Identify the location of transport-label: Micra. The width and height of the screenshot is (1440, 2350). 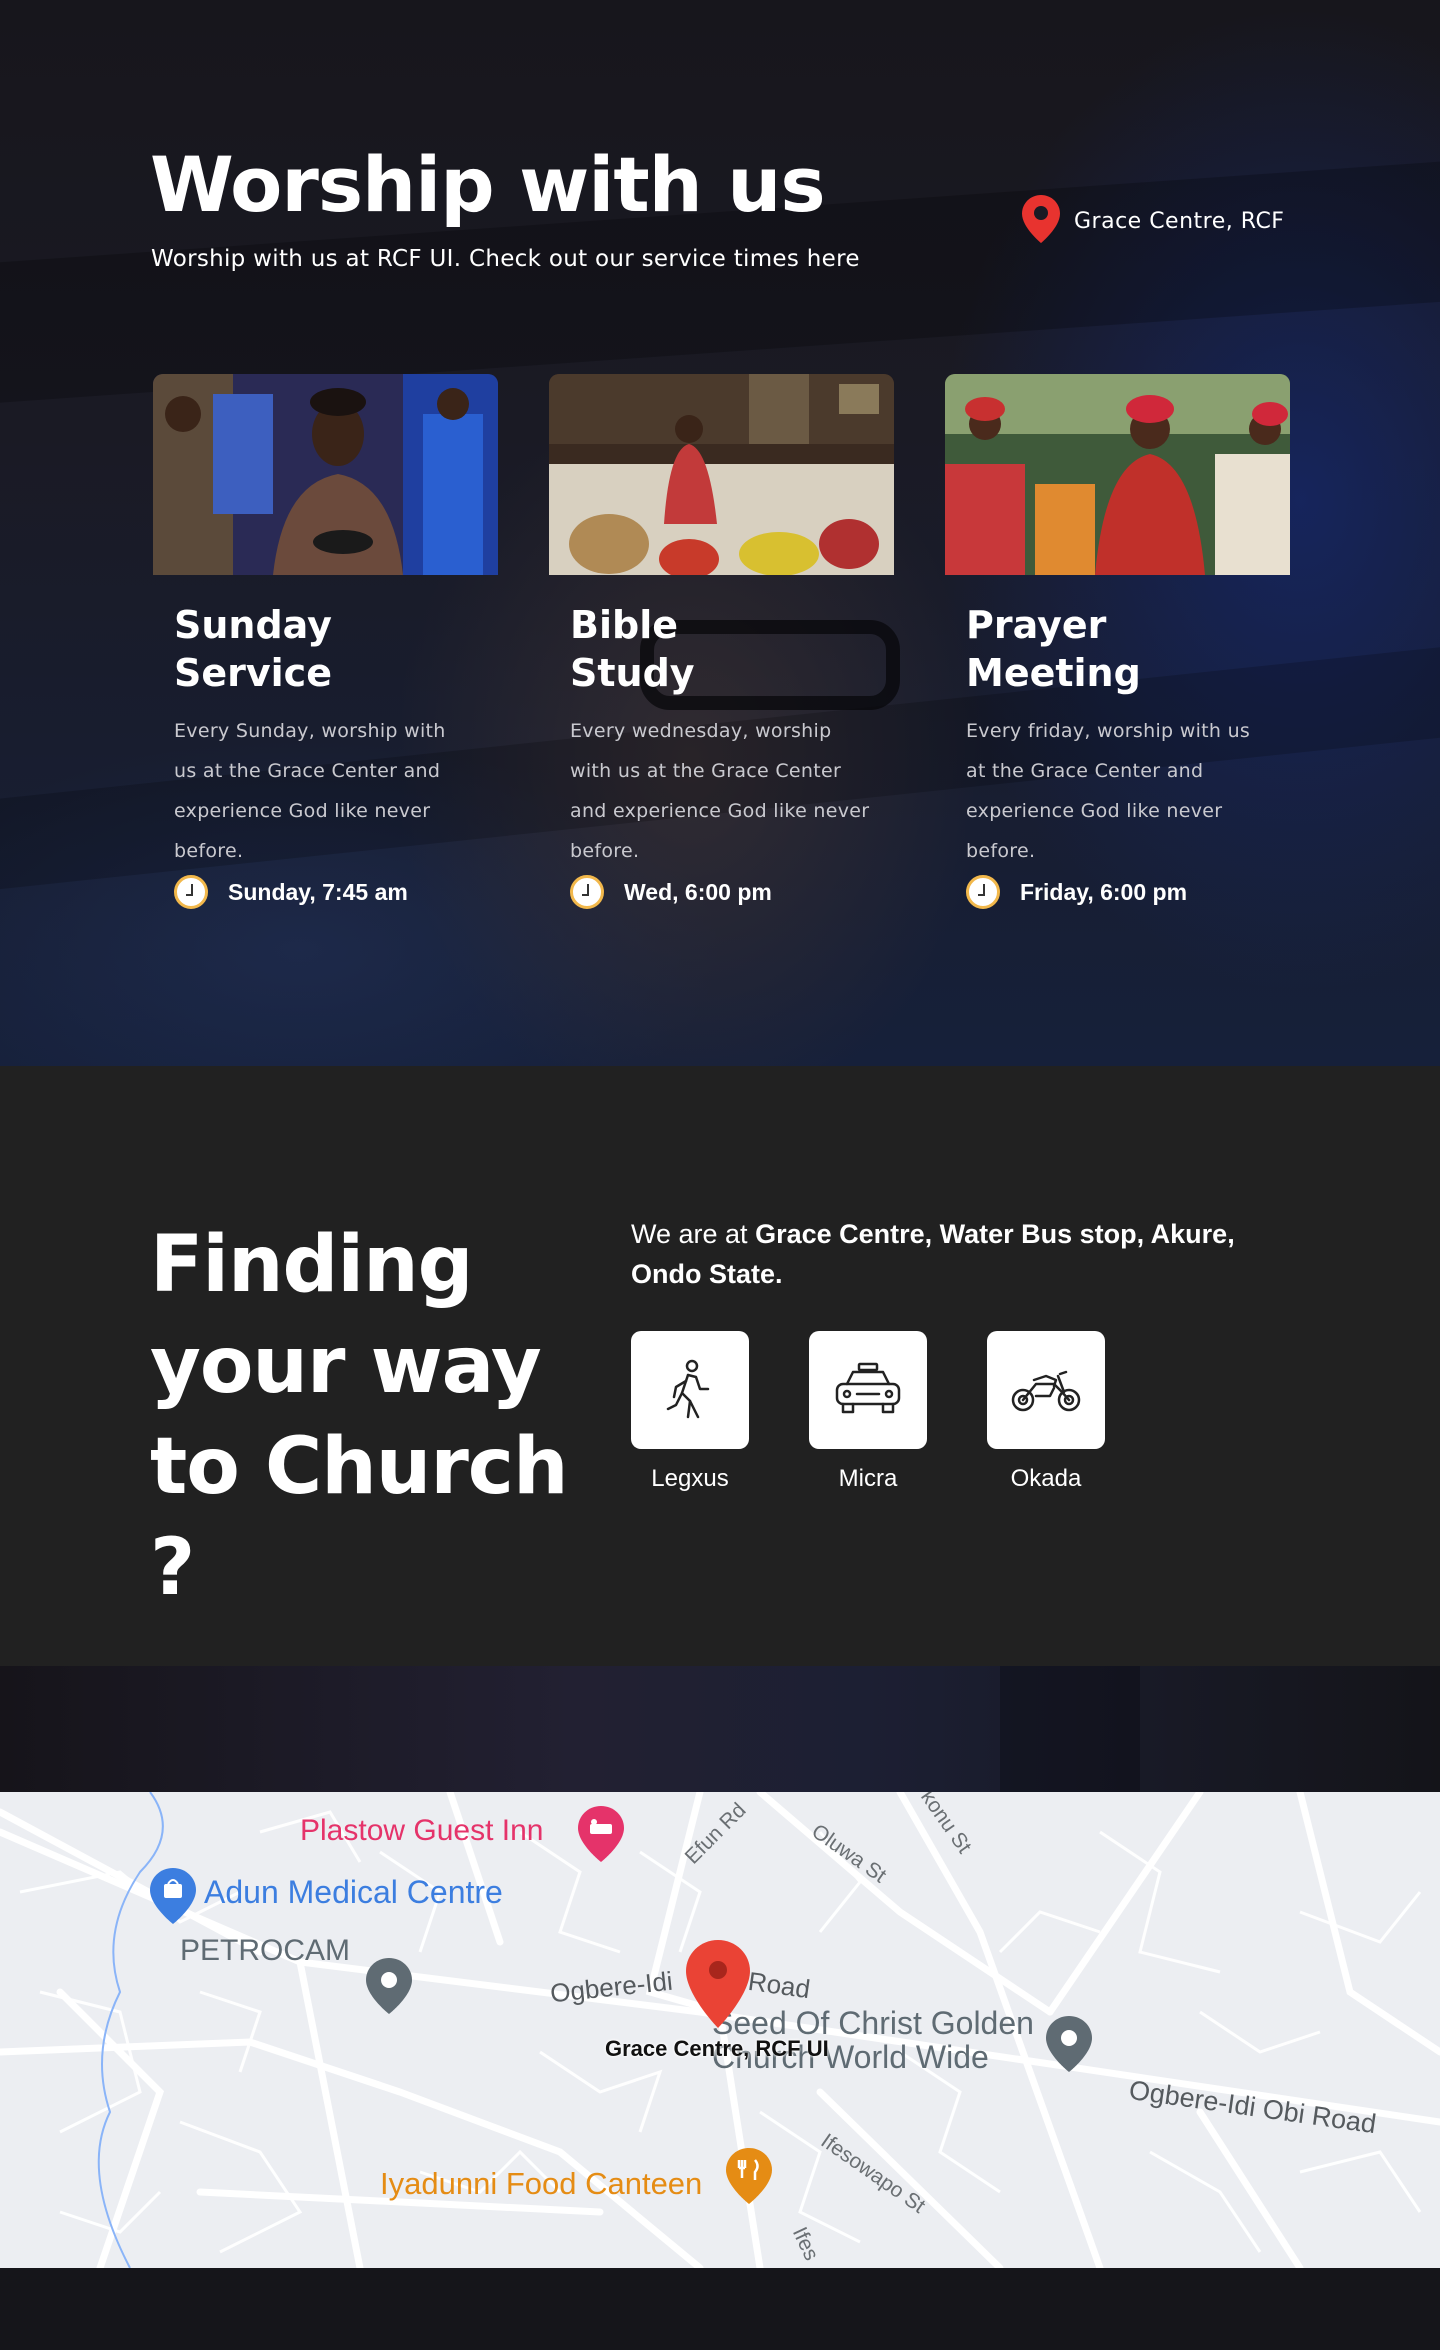
(868, 1478).